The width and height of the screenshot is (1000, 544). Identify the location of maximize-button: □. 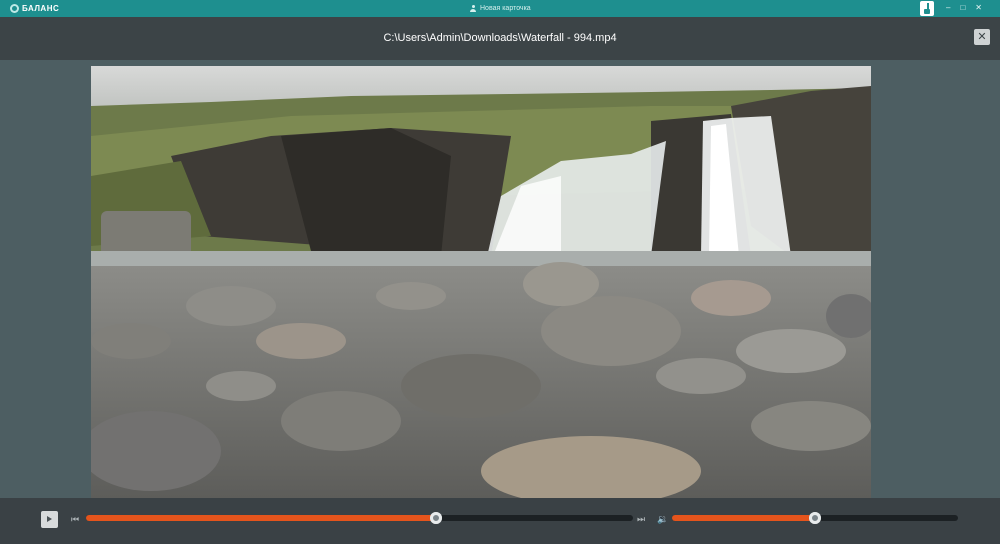
(962, 8).